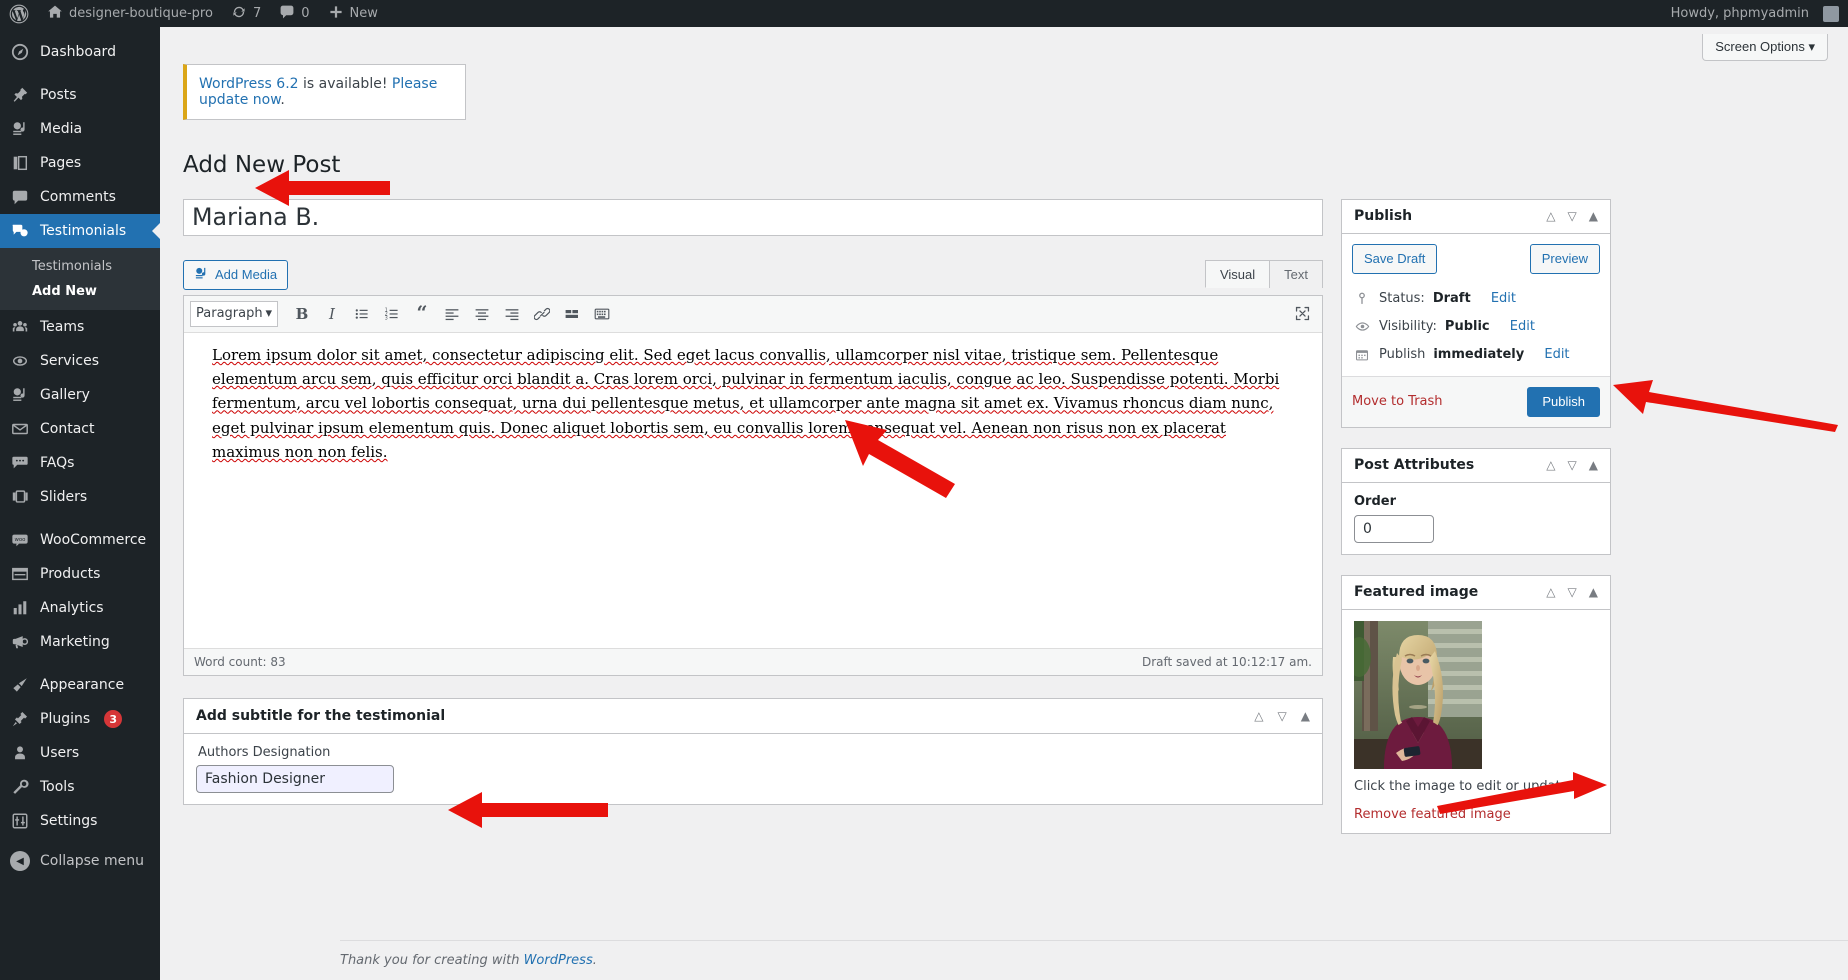  What do you see at coordinates (80, 574) in the screenshot?
I see `sidebar-item-products: Products` at bounding box center [80, 574].